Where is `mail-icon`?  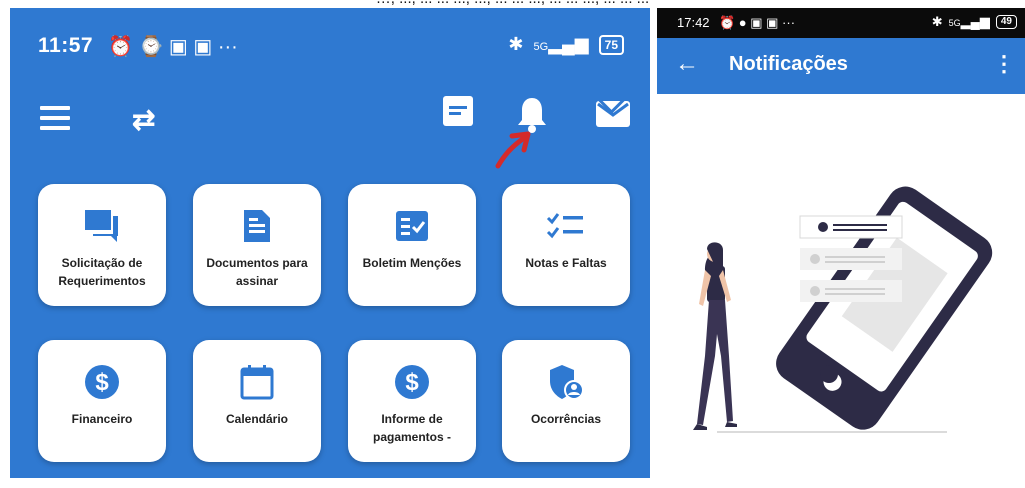 mail-icon is located at coordinates (613, 114).